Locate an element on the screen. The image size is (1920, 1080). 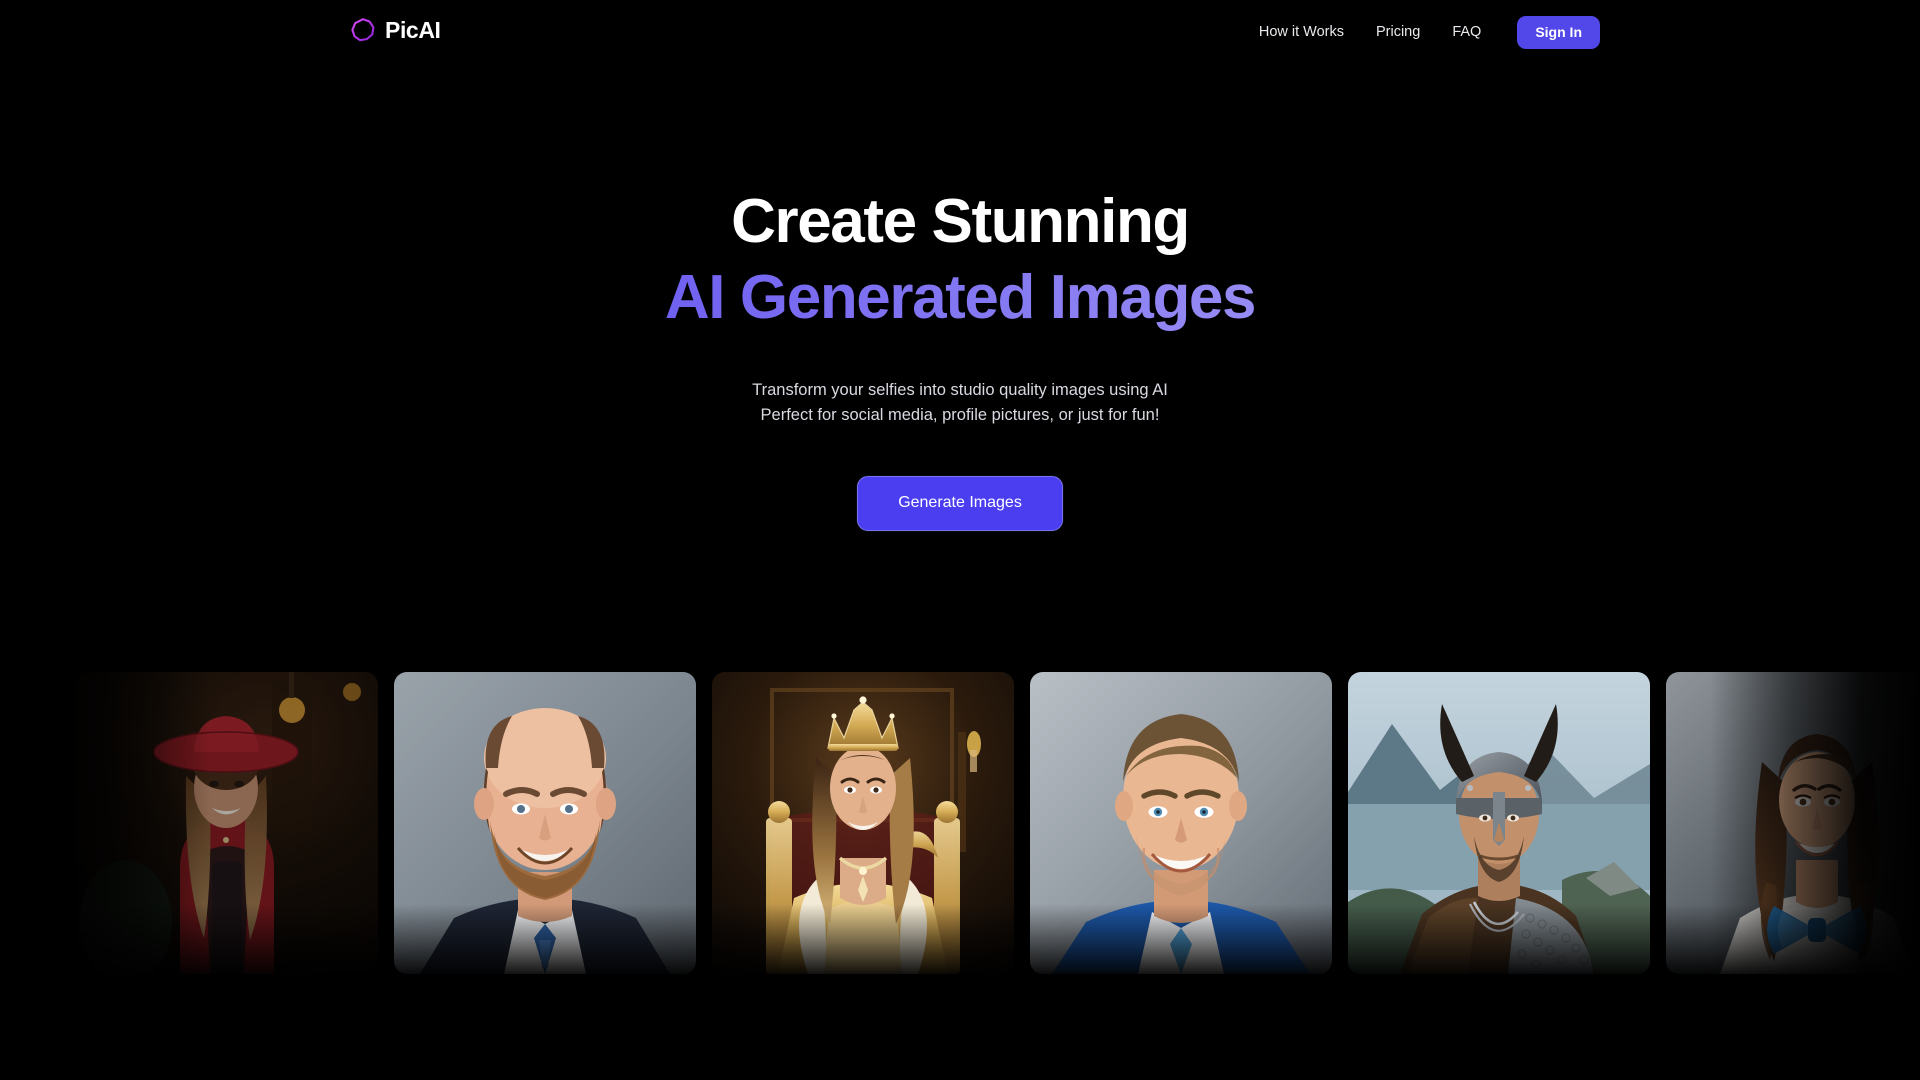
hero-title-line-2: AI Generated Images is located at coordinates (960, 298).